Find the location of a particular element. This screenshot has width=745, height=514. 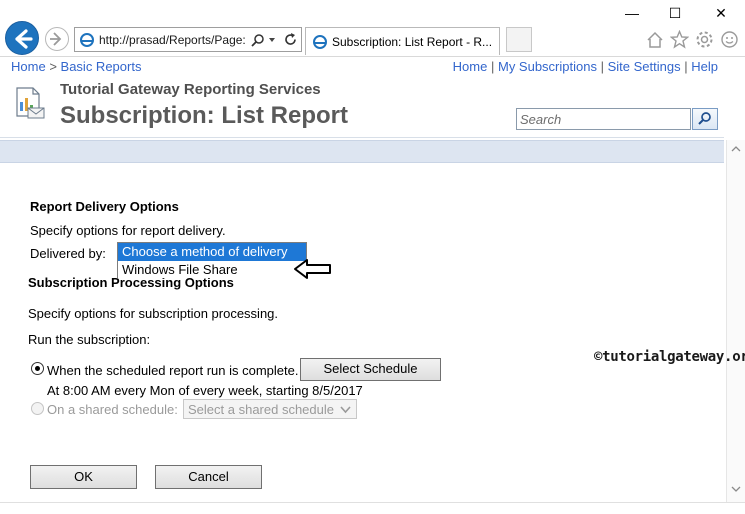

dropdown-arrow-icon is located at coordinates (272, 40).